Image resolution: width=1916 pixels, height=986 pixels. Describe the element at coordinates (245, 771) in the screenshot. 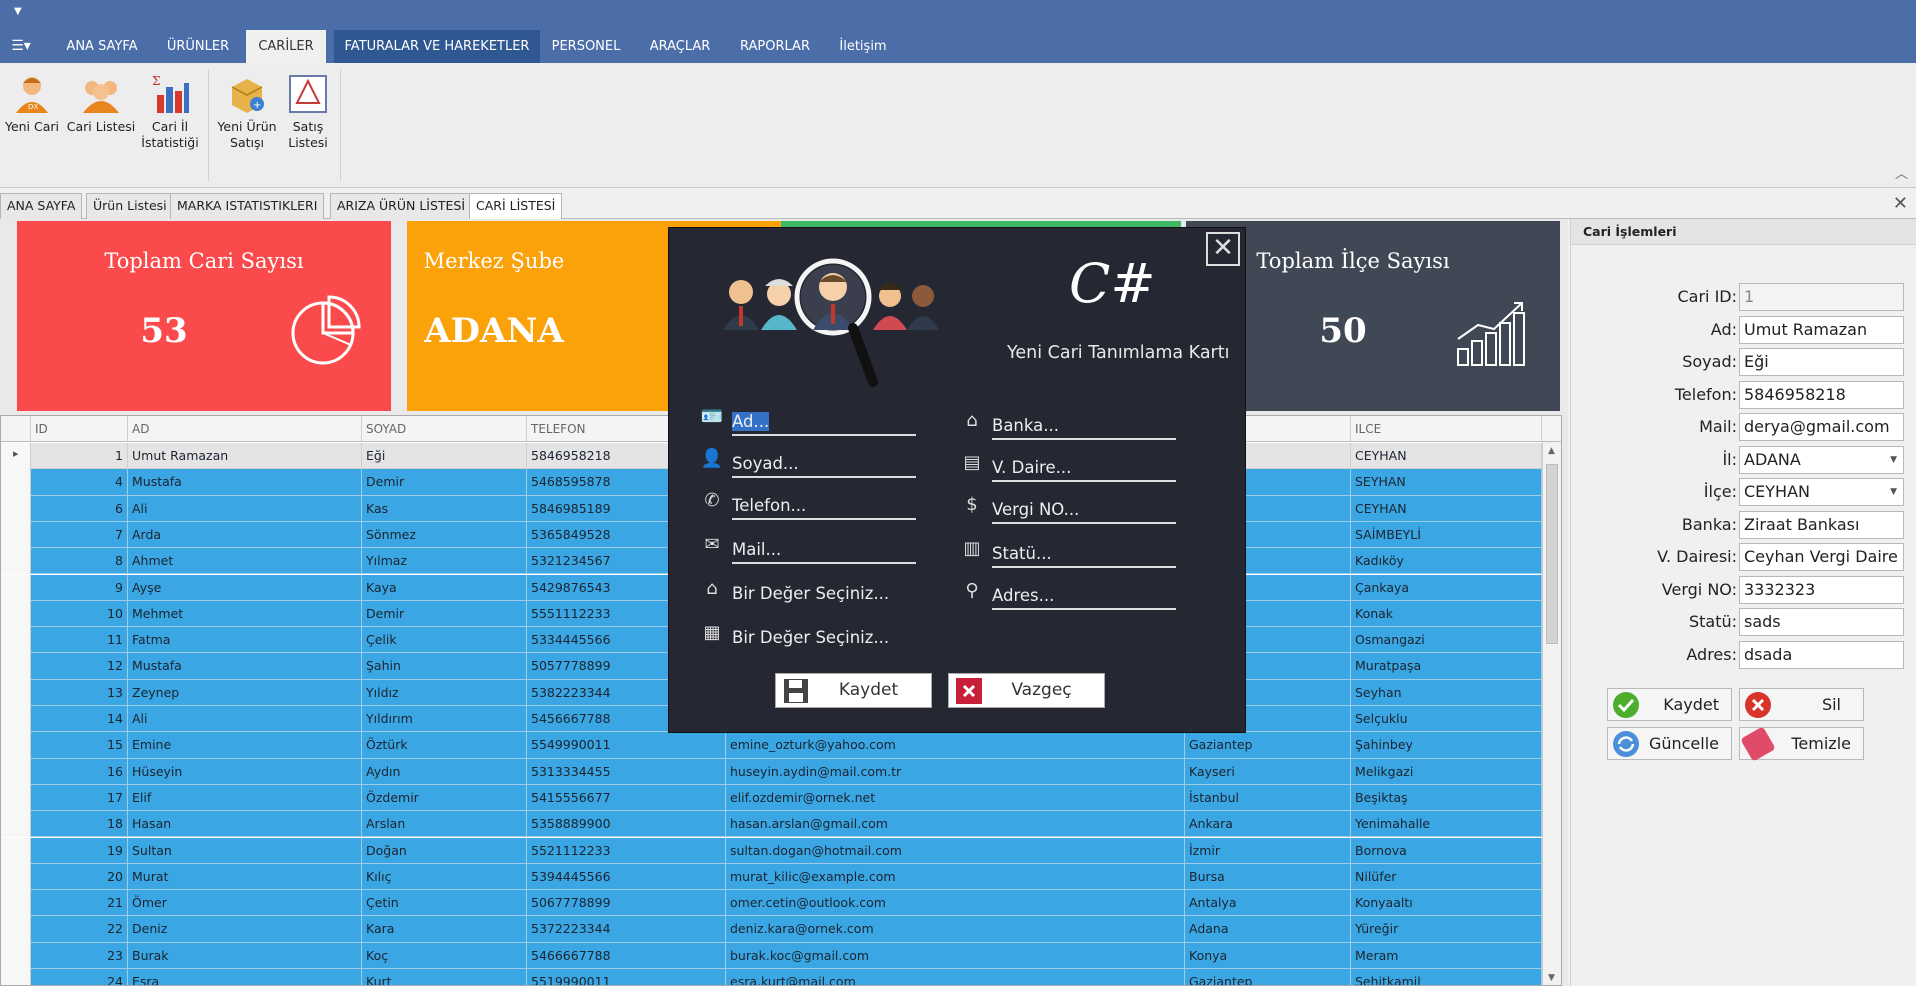

I see `cell-ad: Hüseyin` at that location.